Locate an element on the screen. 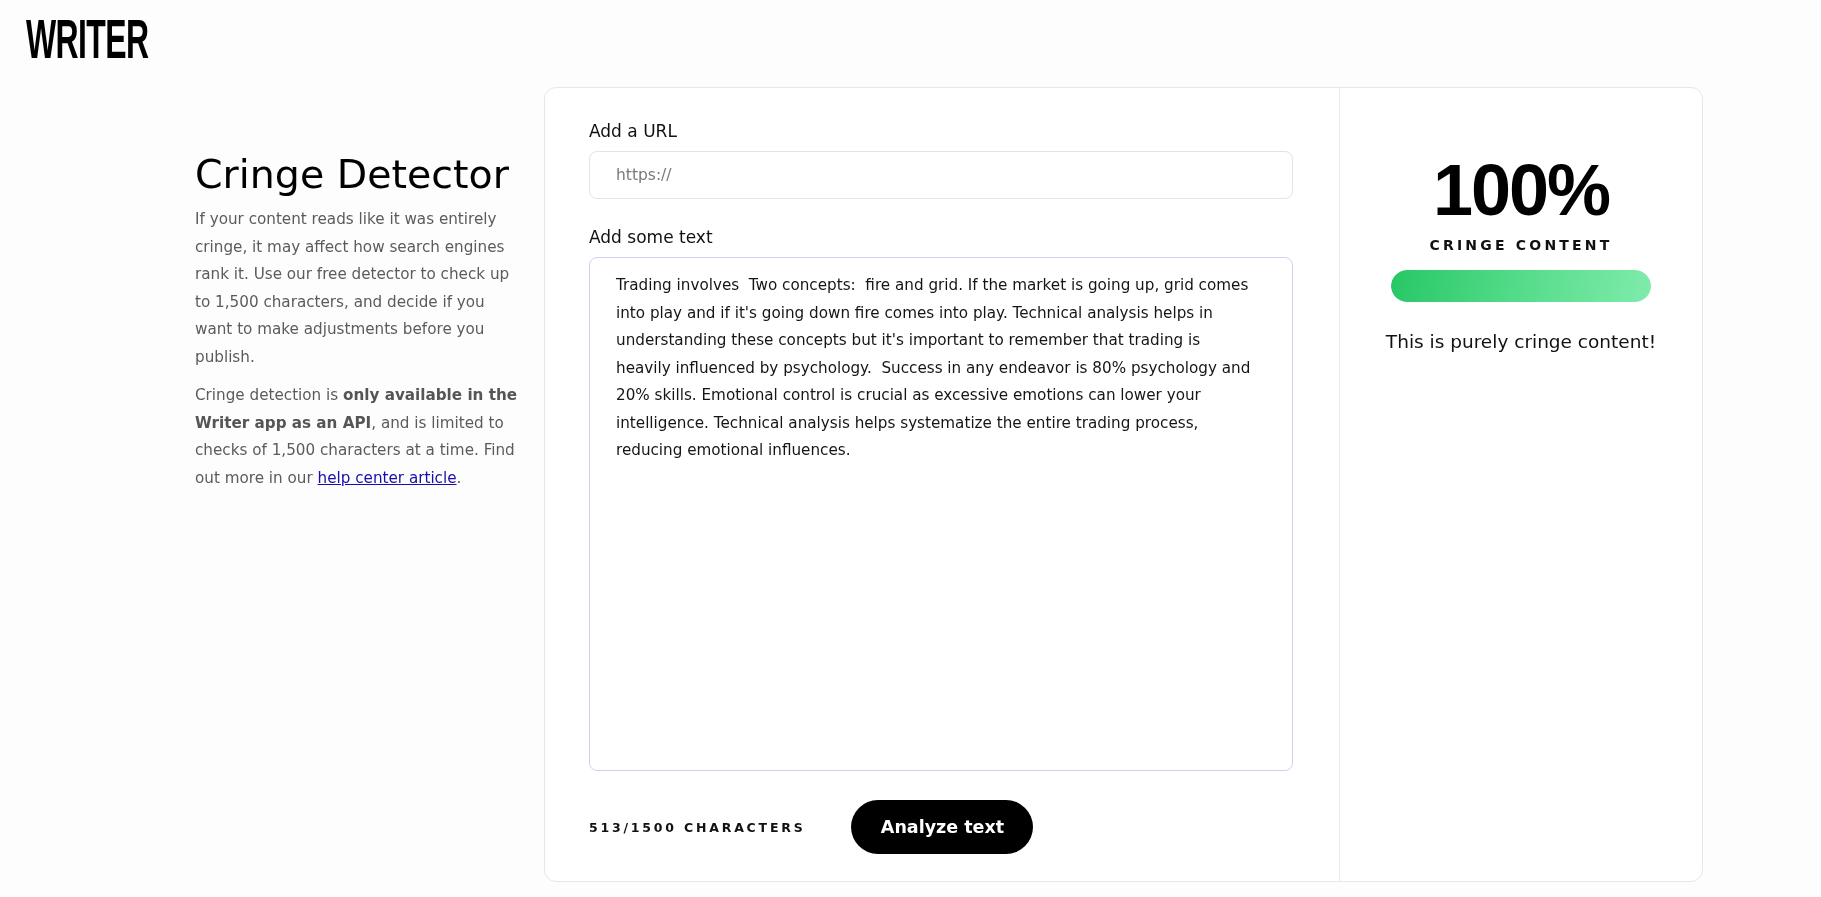 Image resolution: width=1821 pixels, height=897 pixels. url-input: https:// is located at coordinates (941, 175).